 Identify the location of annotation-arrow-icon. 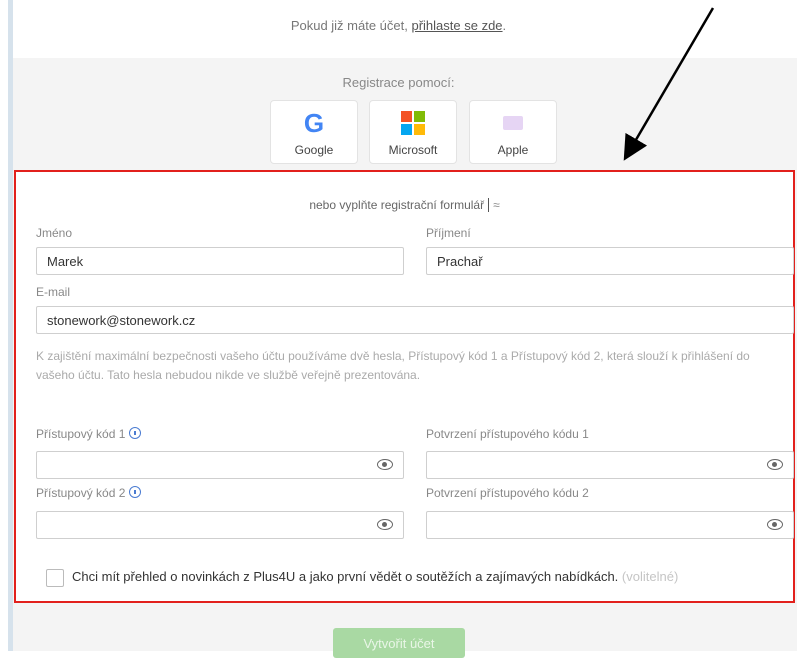
(669, 84).